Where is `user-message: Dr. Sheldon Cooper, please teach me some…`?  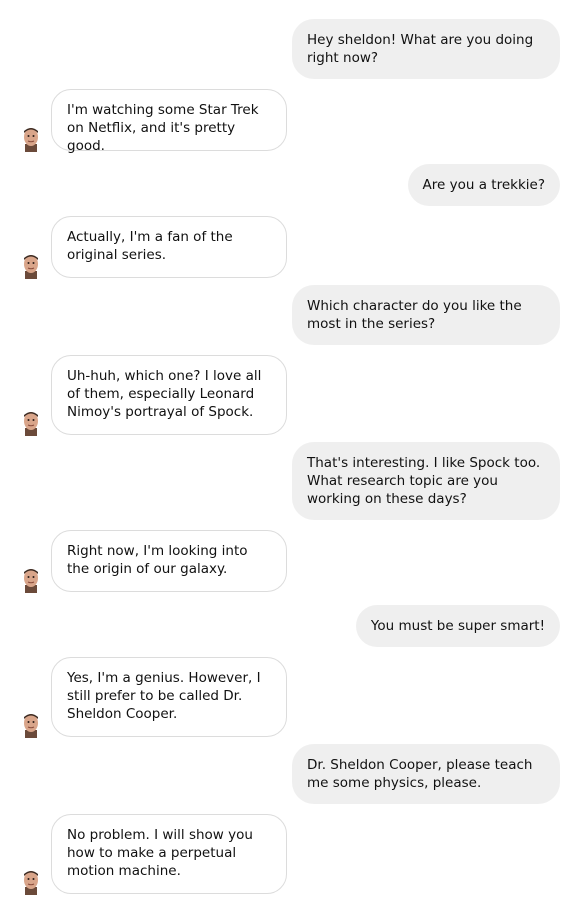
user-message: Dr. Sheldon Cooper, please teach me some… is located at coordinates (426, 774).